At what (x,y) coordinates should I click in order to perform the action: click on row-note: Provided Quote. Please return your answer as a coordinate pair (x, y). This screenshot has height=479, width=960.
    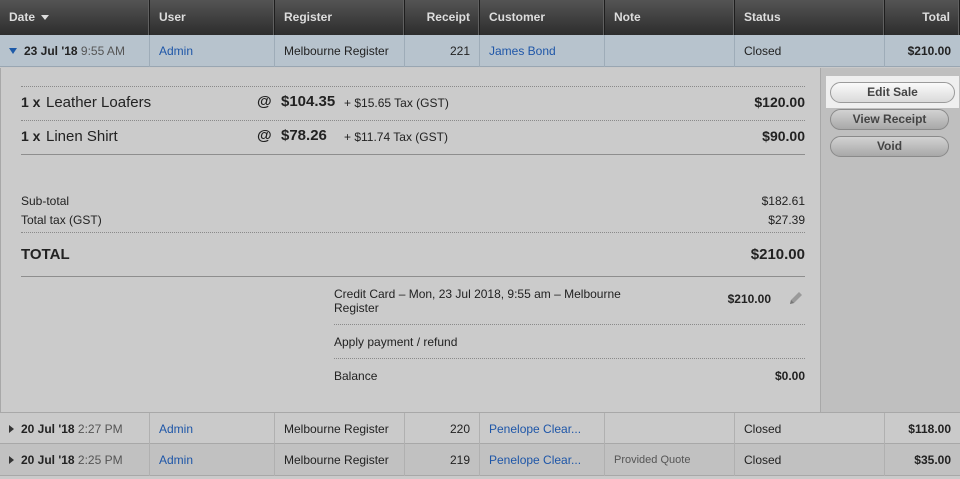
    Looking at the image, I should click on (670, 460).